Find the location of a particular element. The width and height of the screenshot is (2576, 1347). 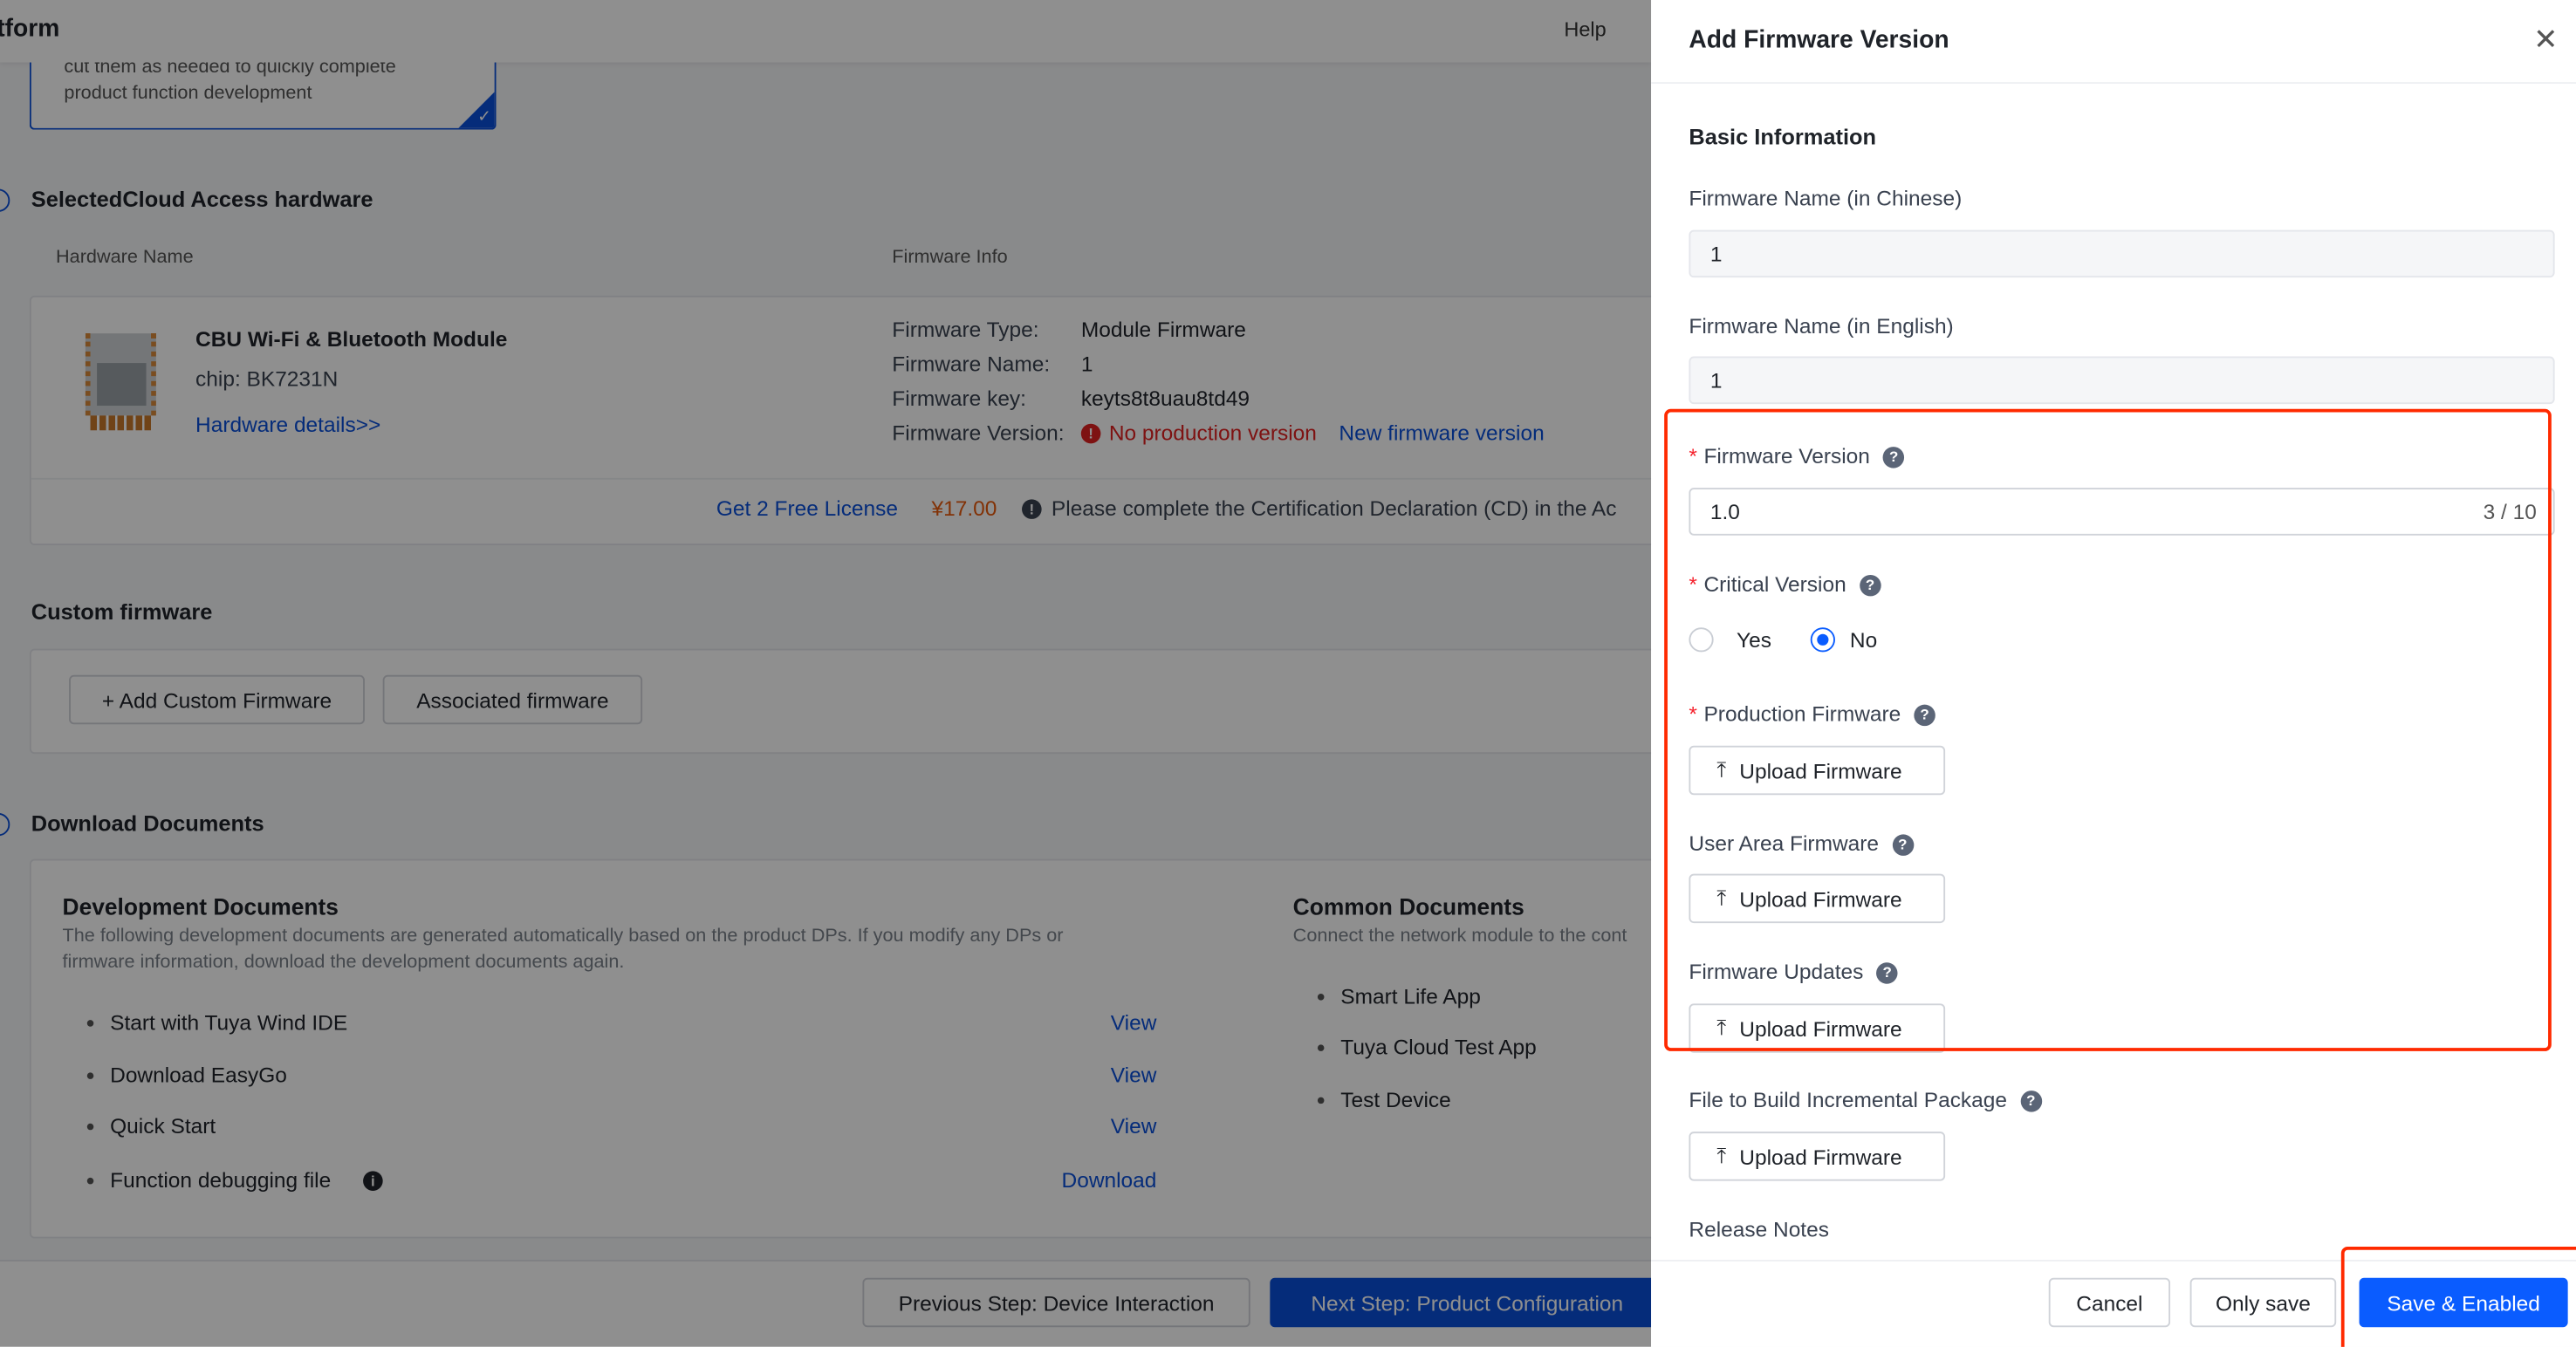

button-label: Upload Firmware is located at coordinates (1820, 1156).